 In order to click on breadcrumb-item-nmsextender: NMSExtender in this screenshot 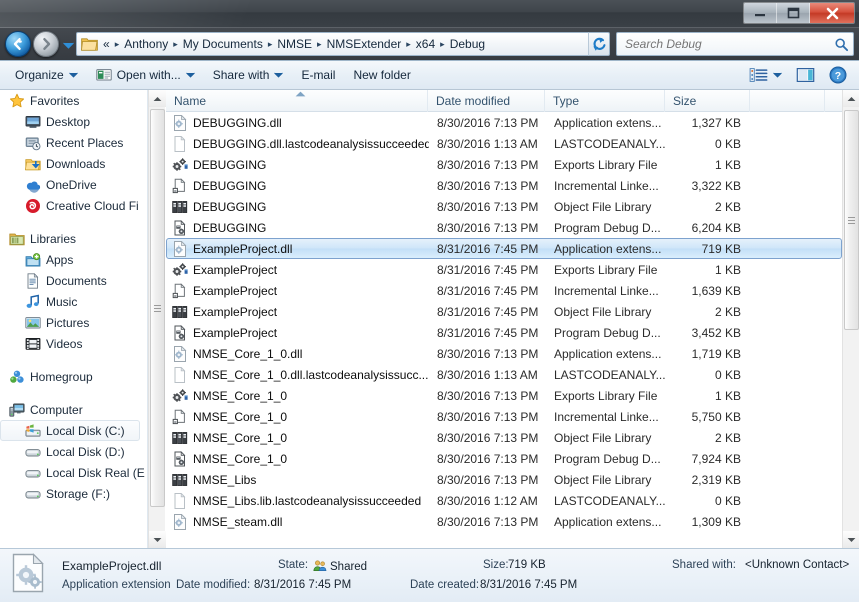, I will do `click(364, 44)`.